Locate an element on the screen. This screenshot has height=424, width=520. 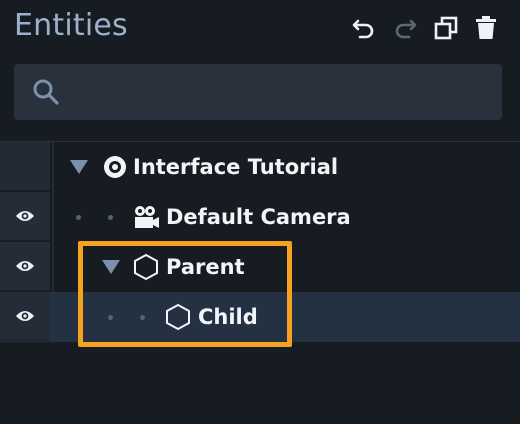
delete-button is located at coordinates (486, 28).